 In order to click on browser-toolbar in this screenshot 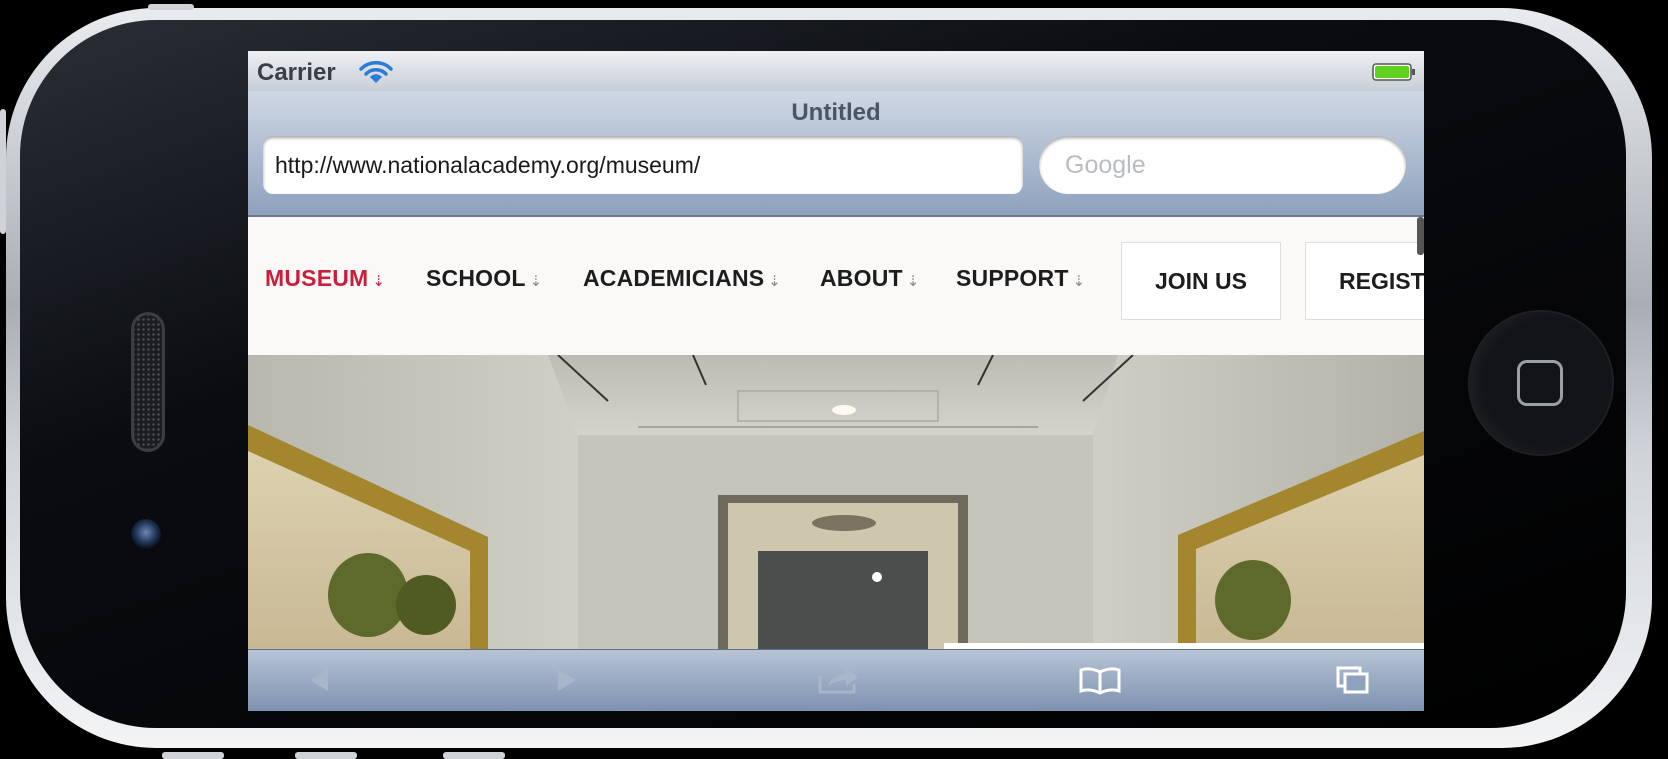, I will do `click(836, 680)`.